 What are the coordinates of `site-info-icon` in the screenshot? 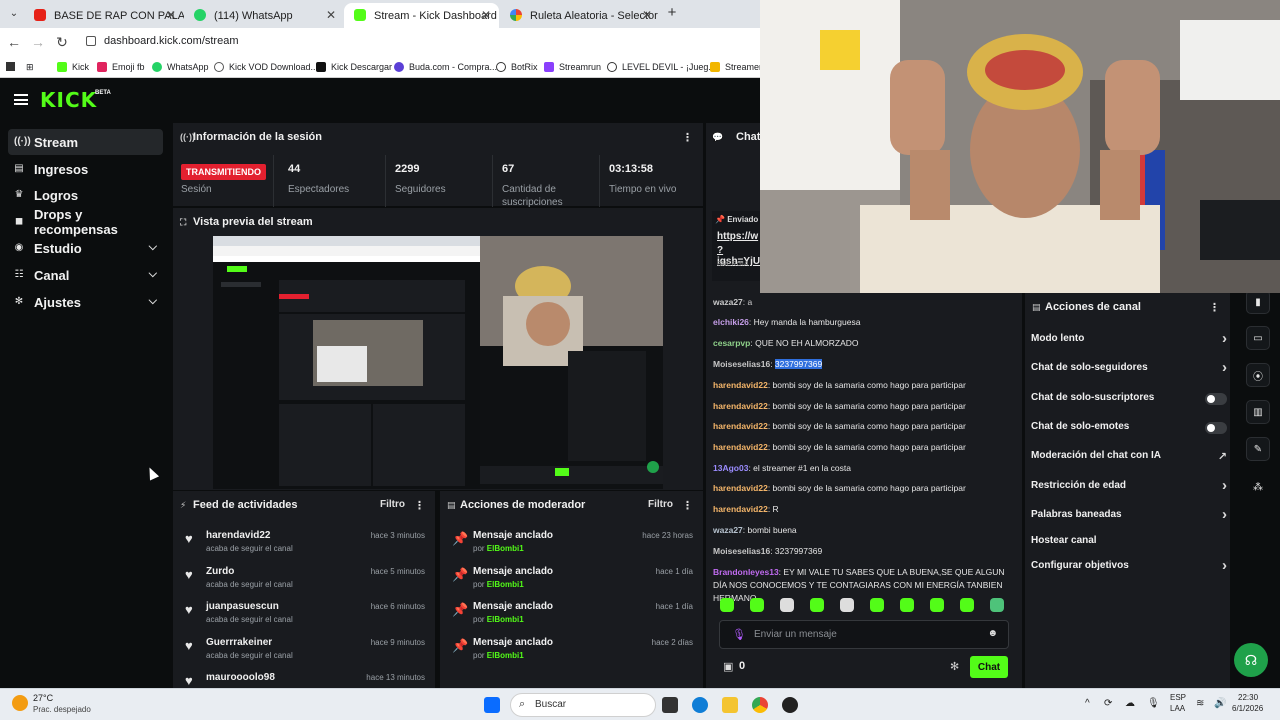 It's located at (91, 41).